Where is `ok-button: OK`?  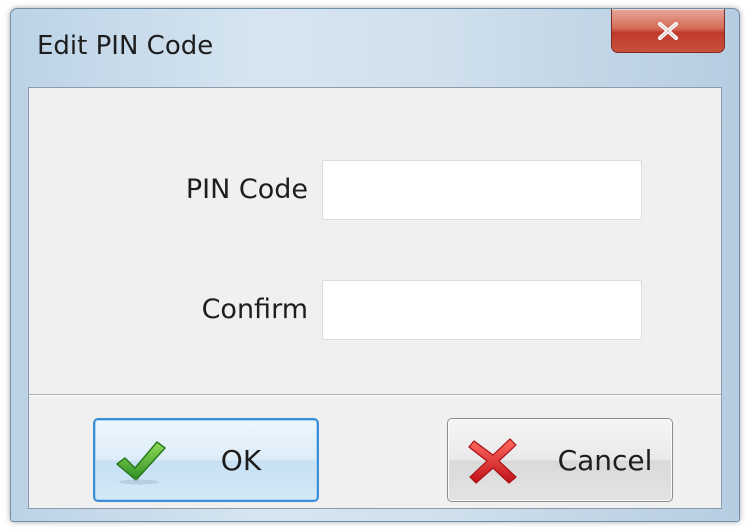
ok-button: OK is located at coordinates (206, 460).